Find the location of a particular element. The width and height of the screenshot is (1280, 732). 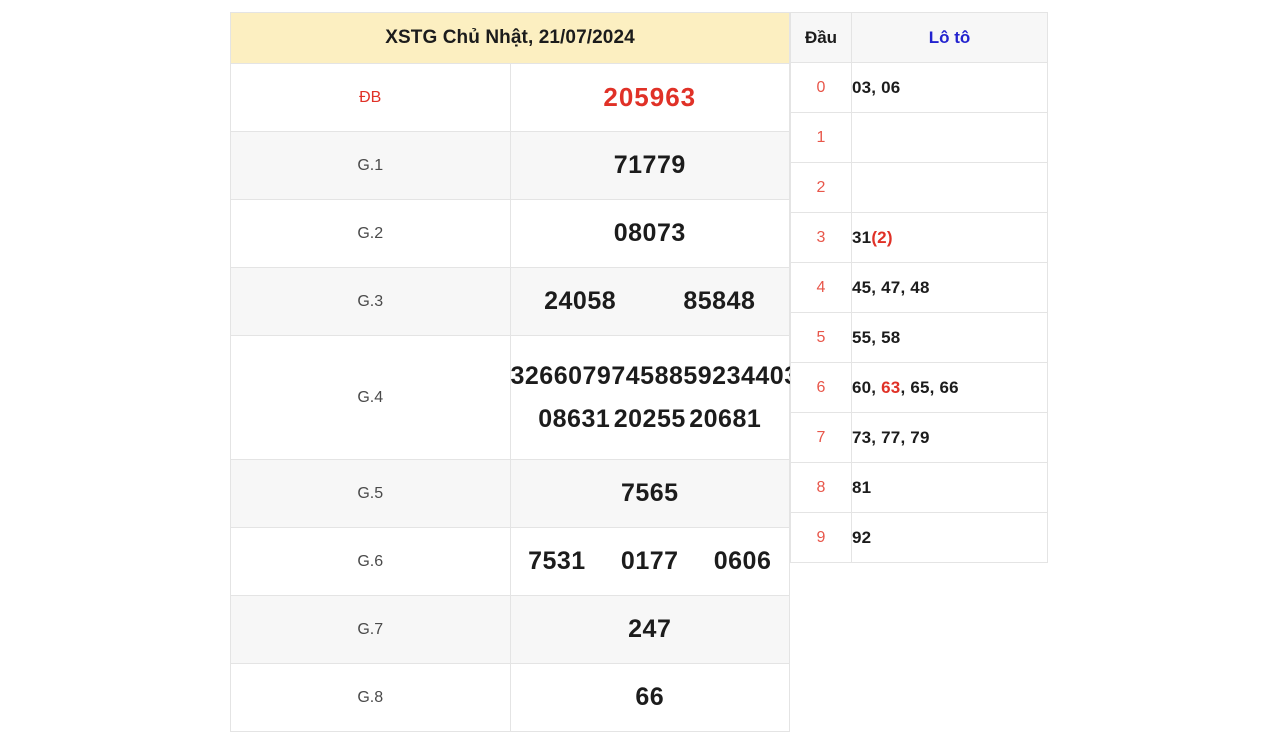

prize-number: 71779 is located at coordinates (649, 165).